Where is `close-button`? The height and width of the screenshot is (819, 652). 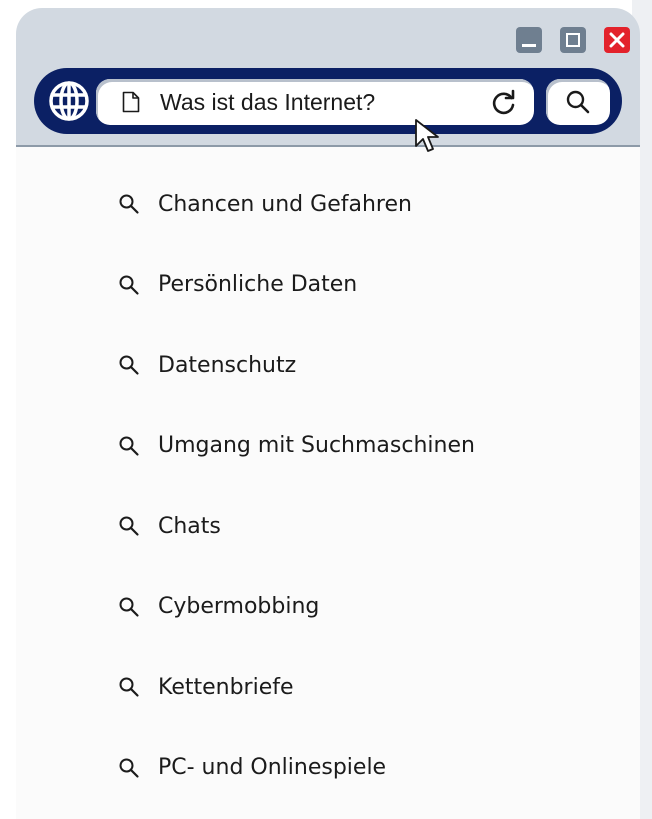
close-button is located at coordinates (617, 40).